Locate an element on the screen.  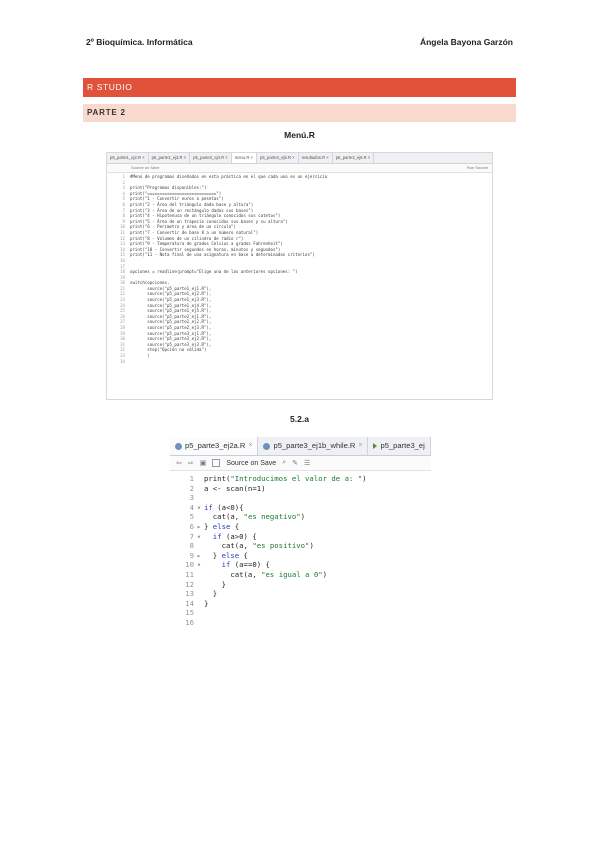
line-number: 1 is located at coordinates (191, 478).